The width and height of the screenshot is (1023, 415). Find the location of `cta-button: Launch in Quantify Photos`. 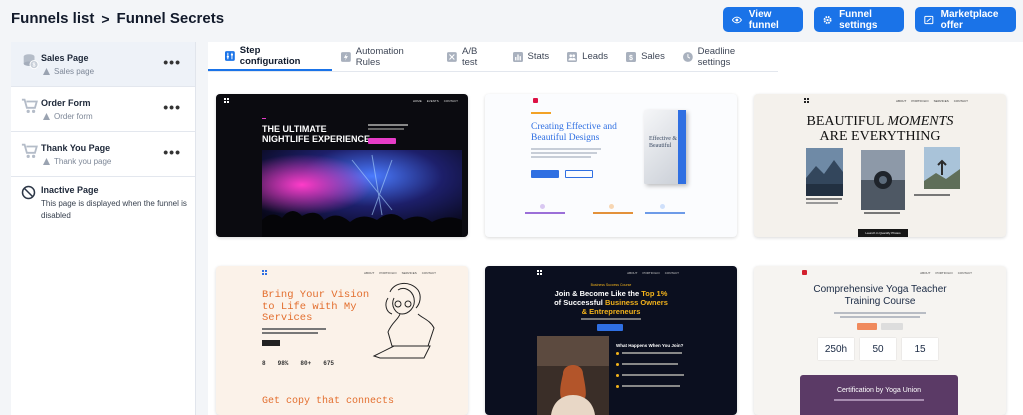

cta-button: Launch in Quantify Photos is located at coordinates (883, 233).